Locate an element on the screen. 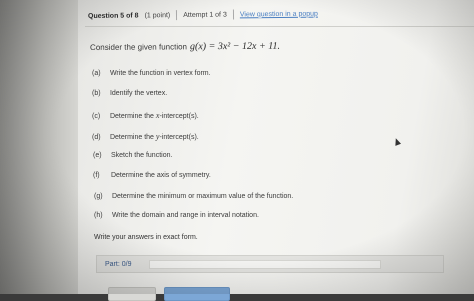 The height and width of the screenshot is (301, 474). item-text: Sketch the function. is located at coordinates (141, 155).